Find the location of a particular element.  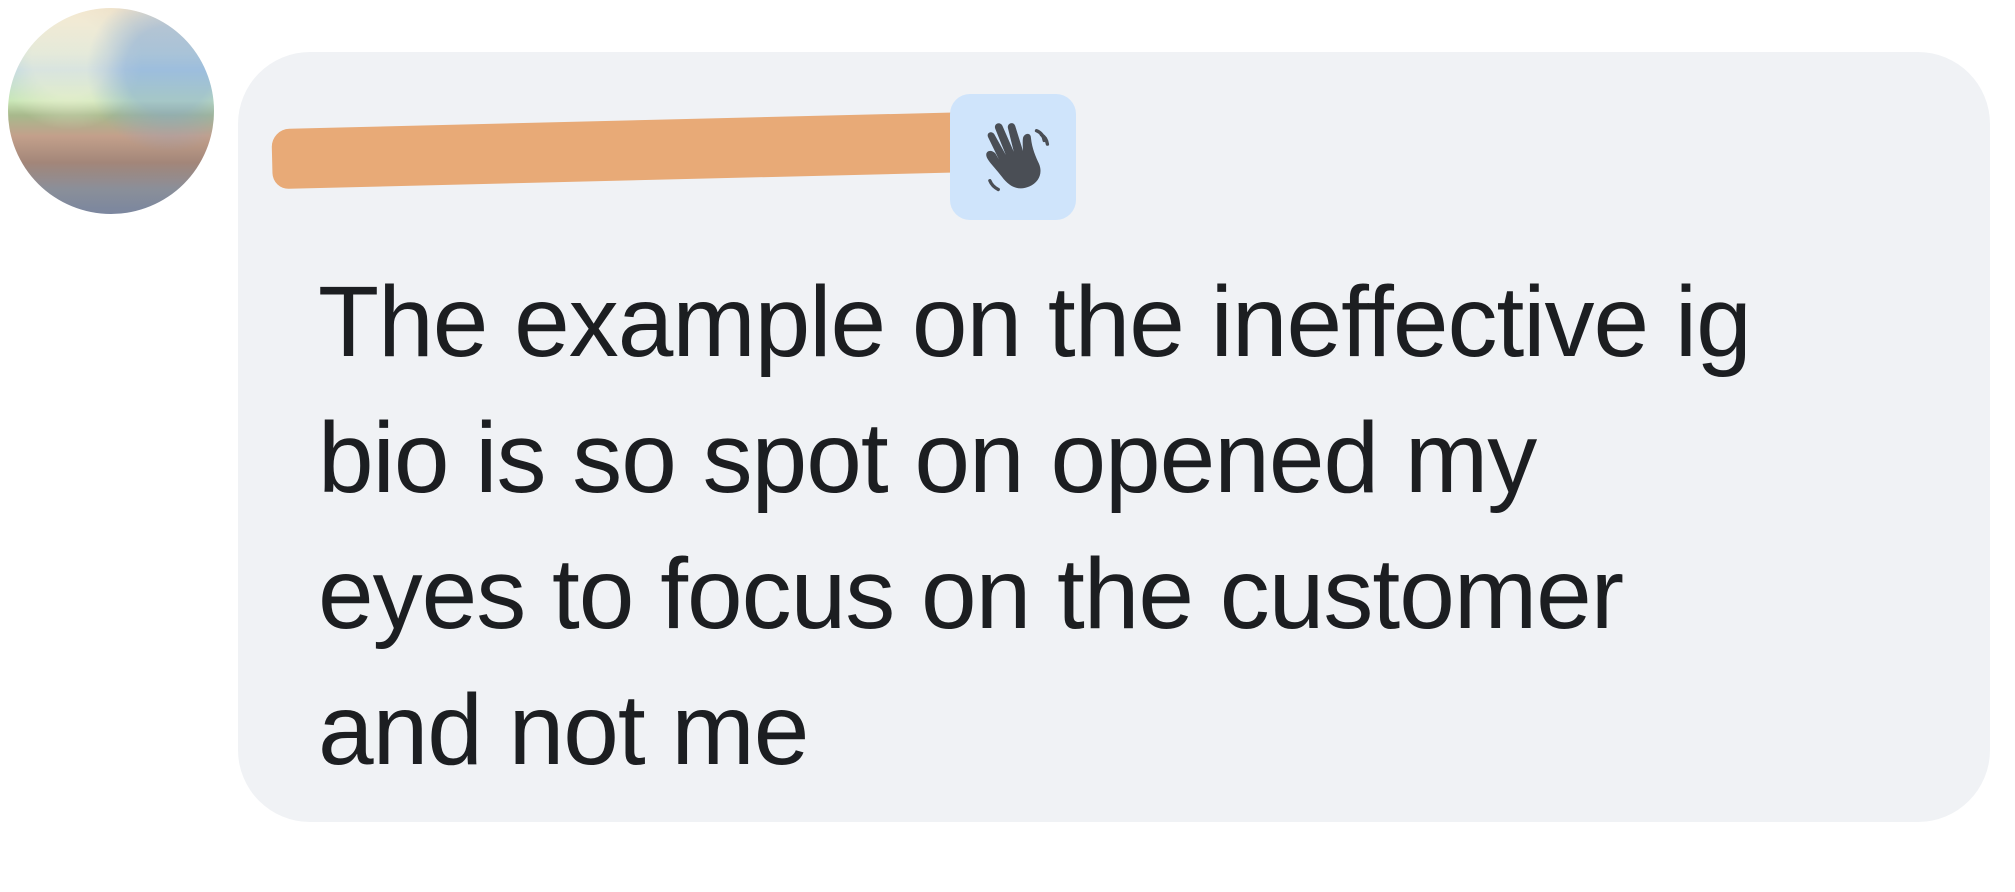

redaction-mark is located at coordinates (647, 150).